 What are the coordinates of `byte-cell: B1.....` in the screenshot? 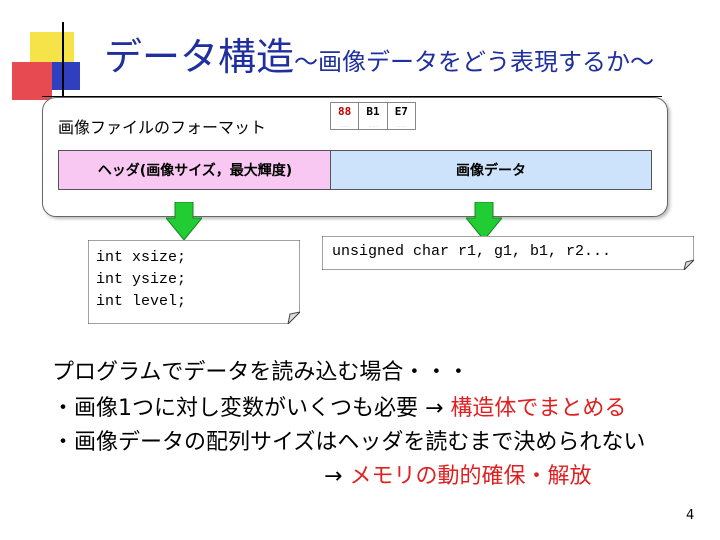 It's located at (373, 116).